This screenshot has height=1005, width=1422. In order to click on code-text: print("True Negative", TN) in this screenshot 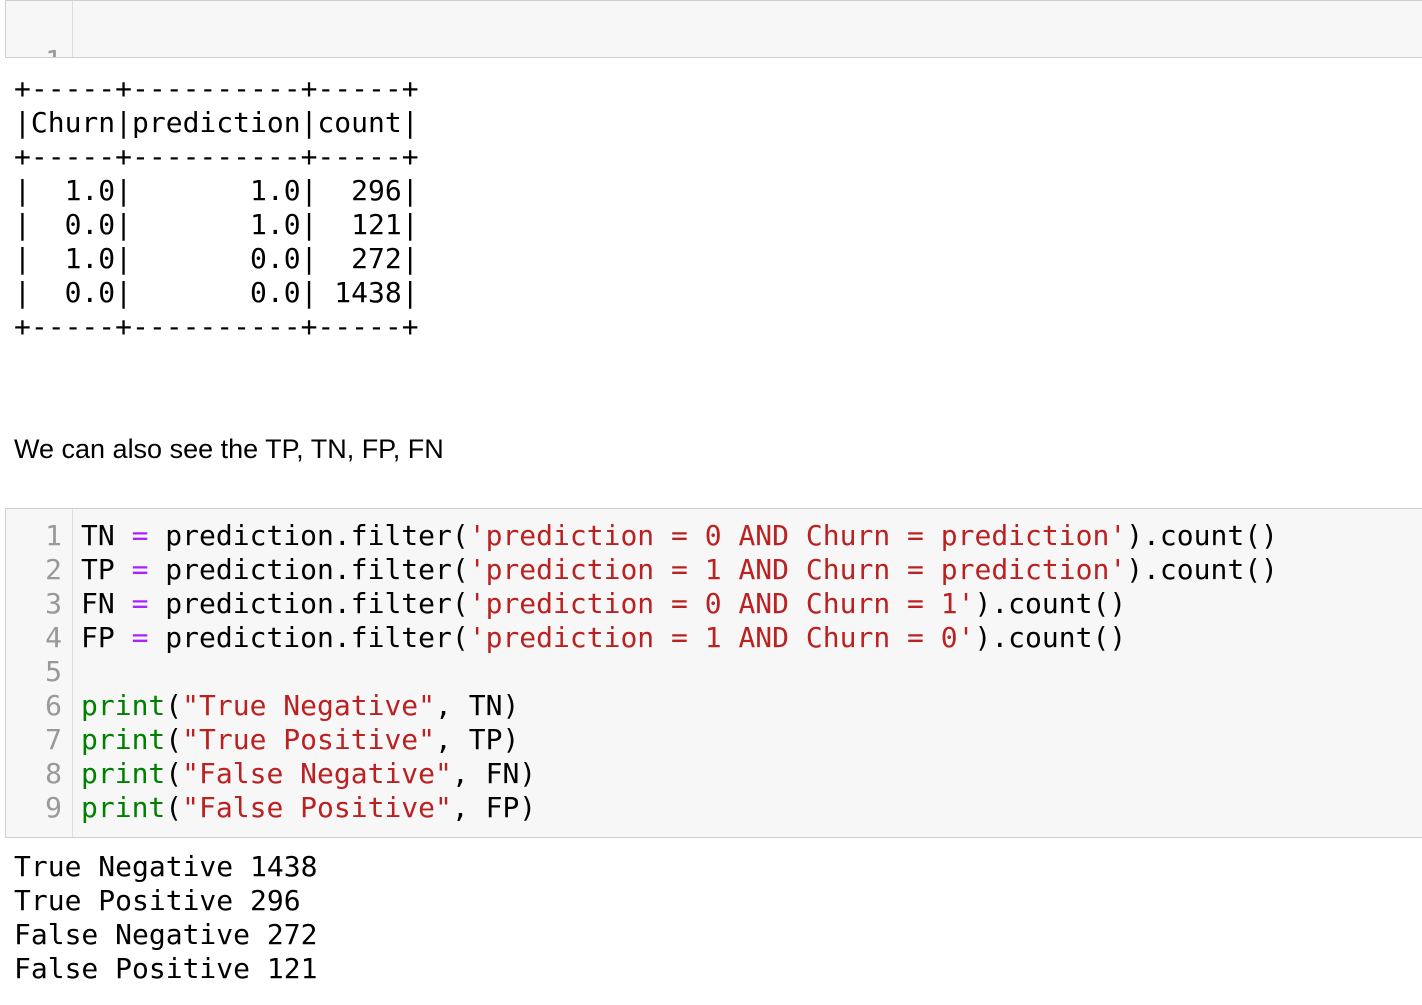, I will do `click(300, 706)`.